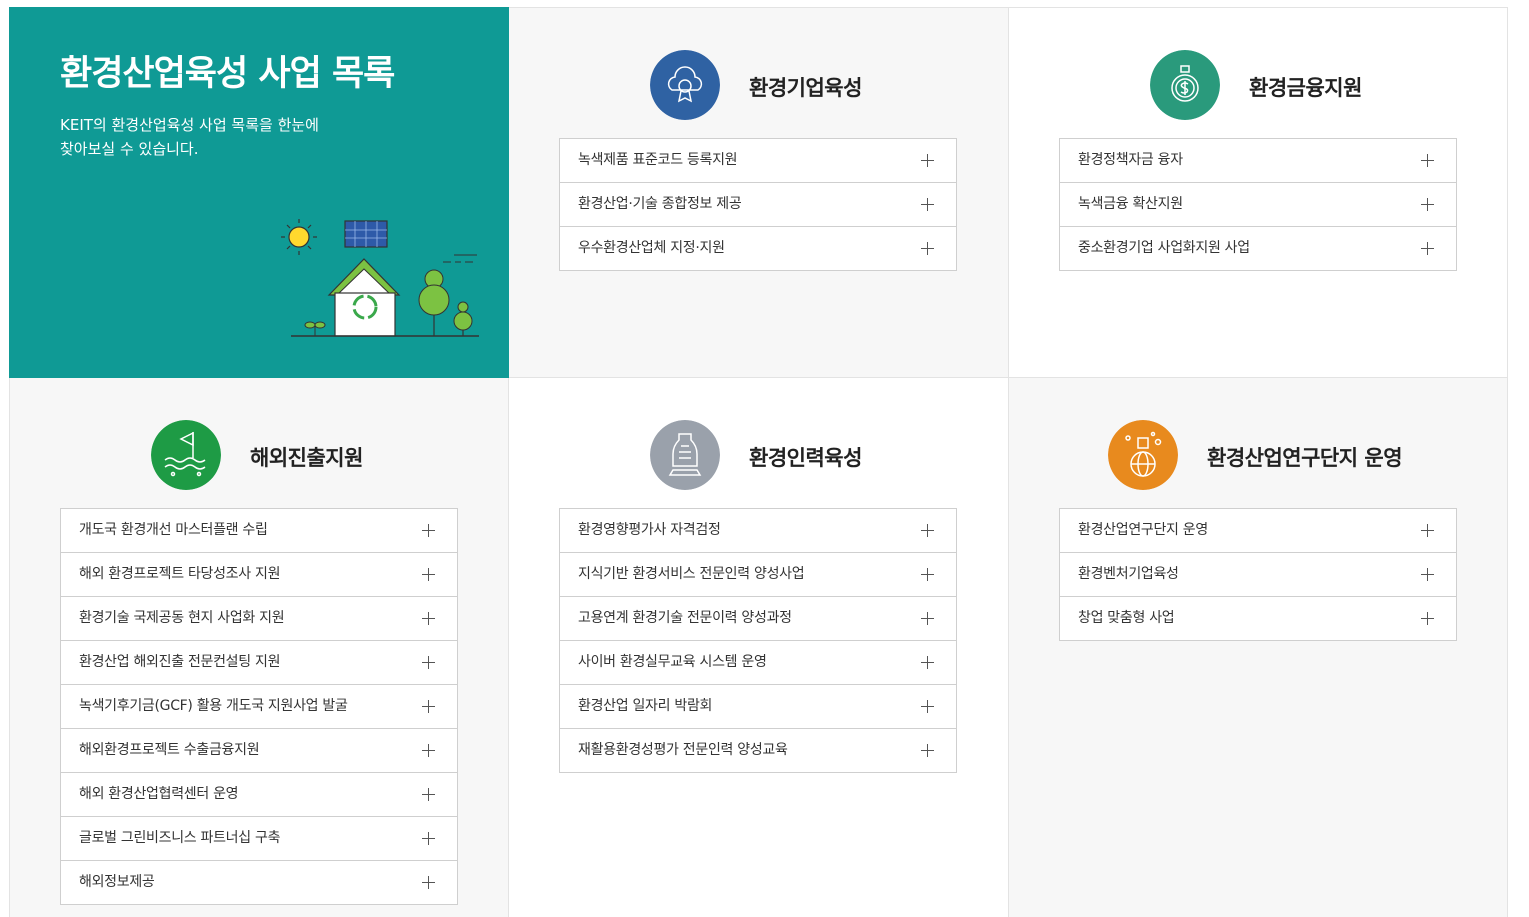 The height and width of the screenshot is (917, 1529). What do you see at coordinates (758, 248) in the screenshot?
I see `list-item: 우수환경산업체 지정·지원` at bounding box center [758, 248].